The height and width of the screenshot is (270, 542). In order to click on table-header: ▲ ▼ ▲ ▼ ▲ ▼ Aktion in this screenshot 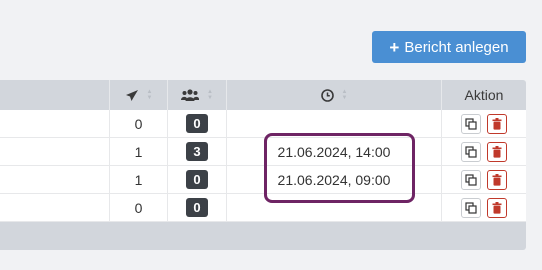, I will do `click(263, 95)`.